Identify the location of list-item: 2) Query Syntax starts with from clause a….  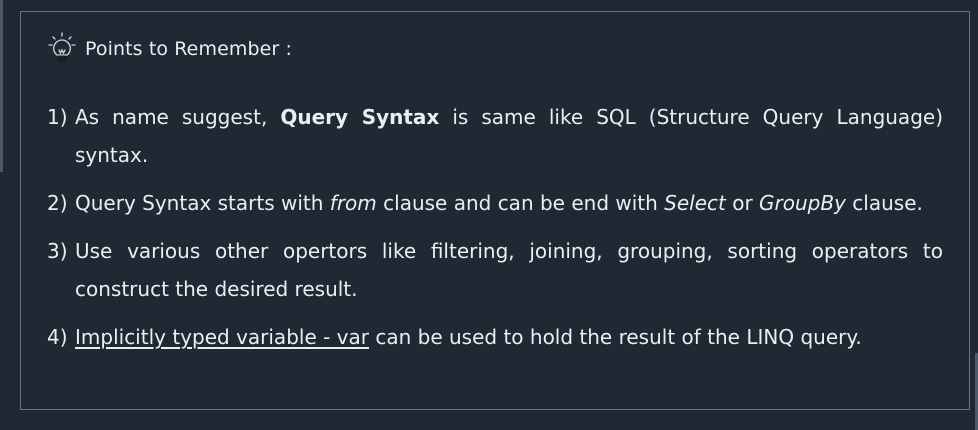
(495, 203).